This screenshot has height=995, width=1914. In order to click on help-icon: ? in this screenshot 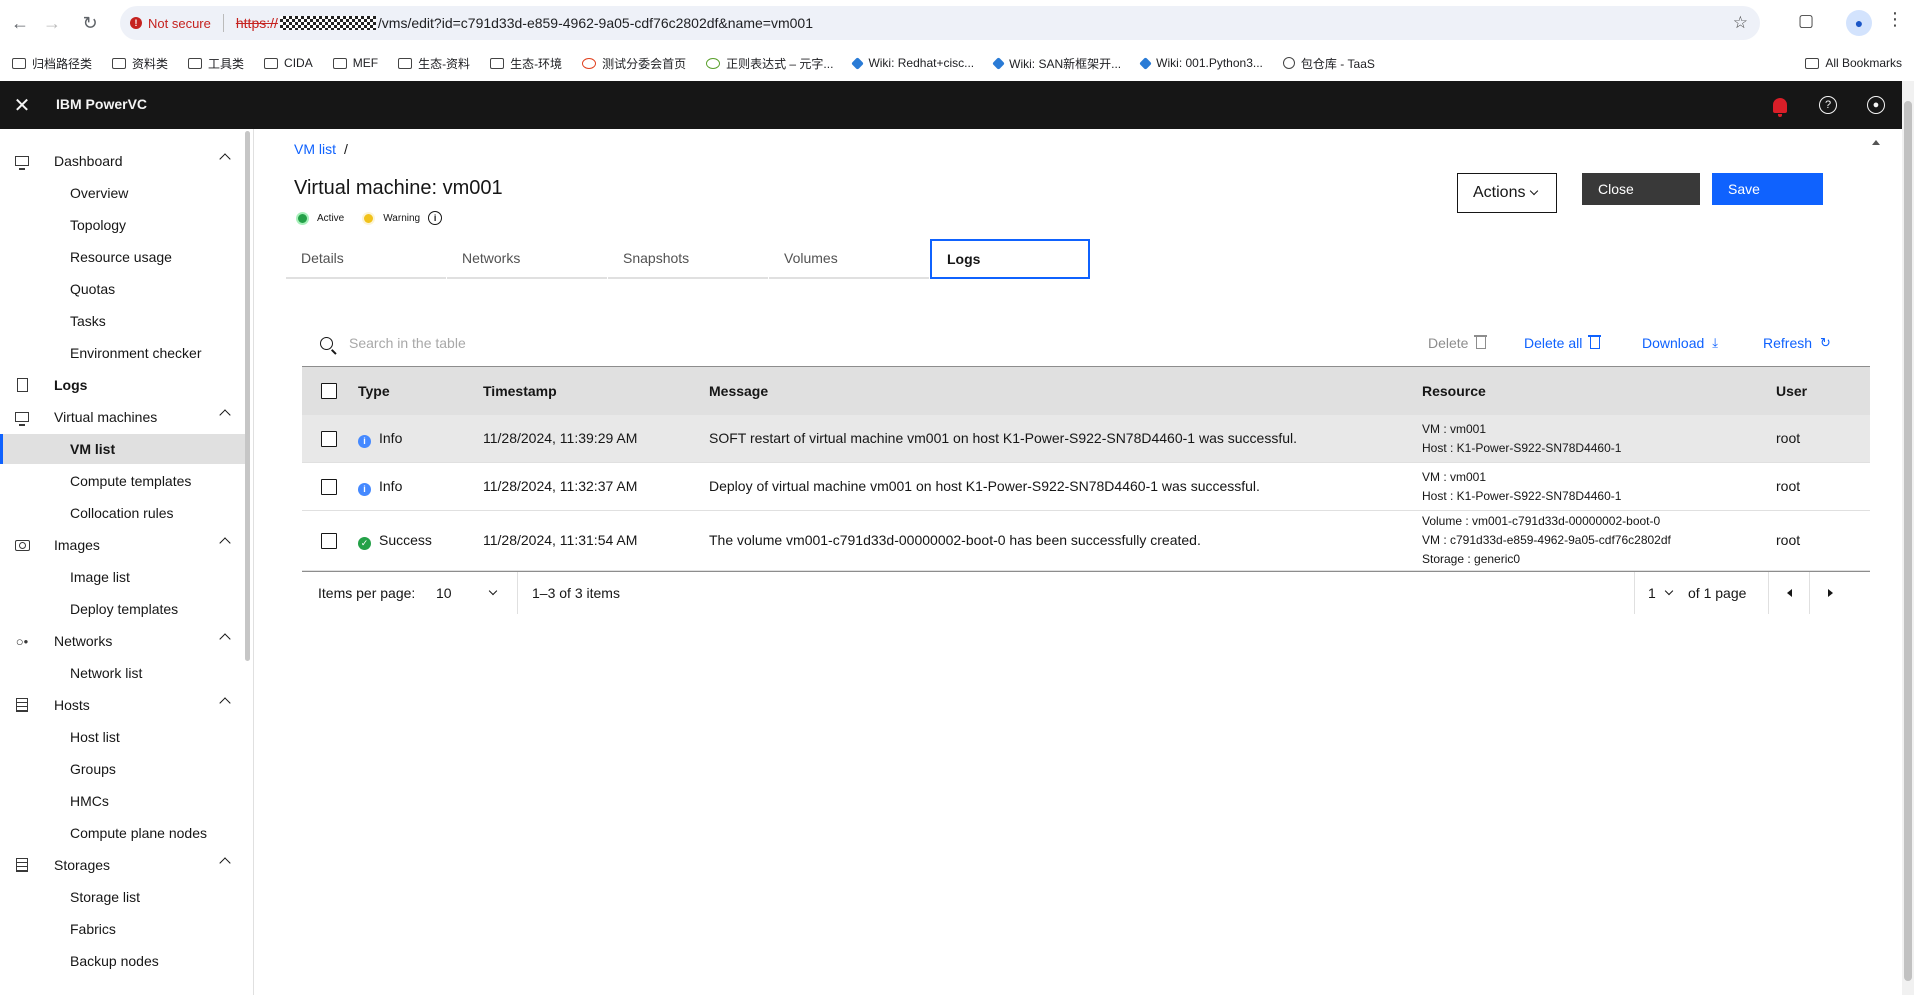, I will do `click(1828, 105)`.